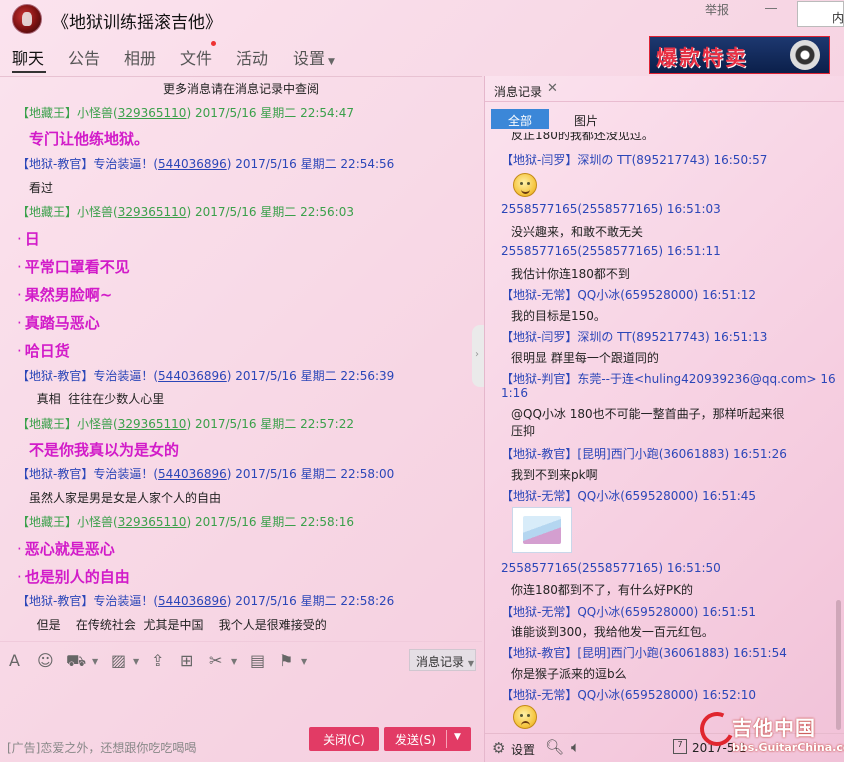 Image resolution: width=844 pixels, height=762 pixels. I want to click on search-icon: 🔍︎, so click(554, 747).